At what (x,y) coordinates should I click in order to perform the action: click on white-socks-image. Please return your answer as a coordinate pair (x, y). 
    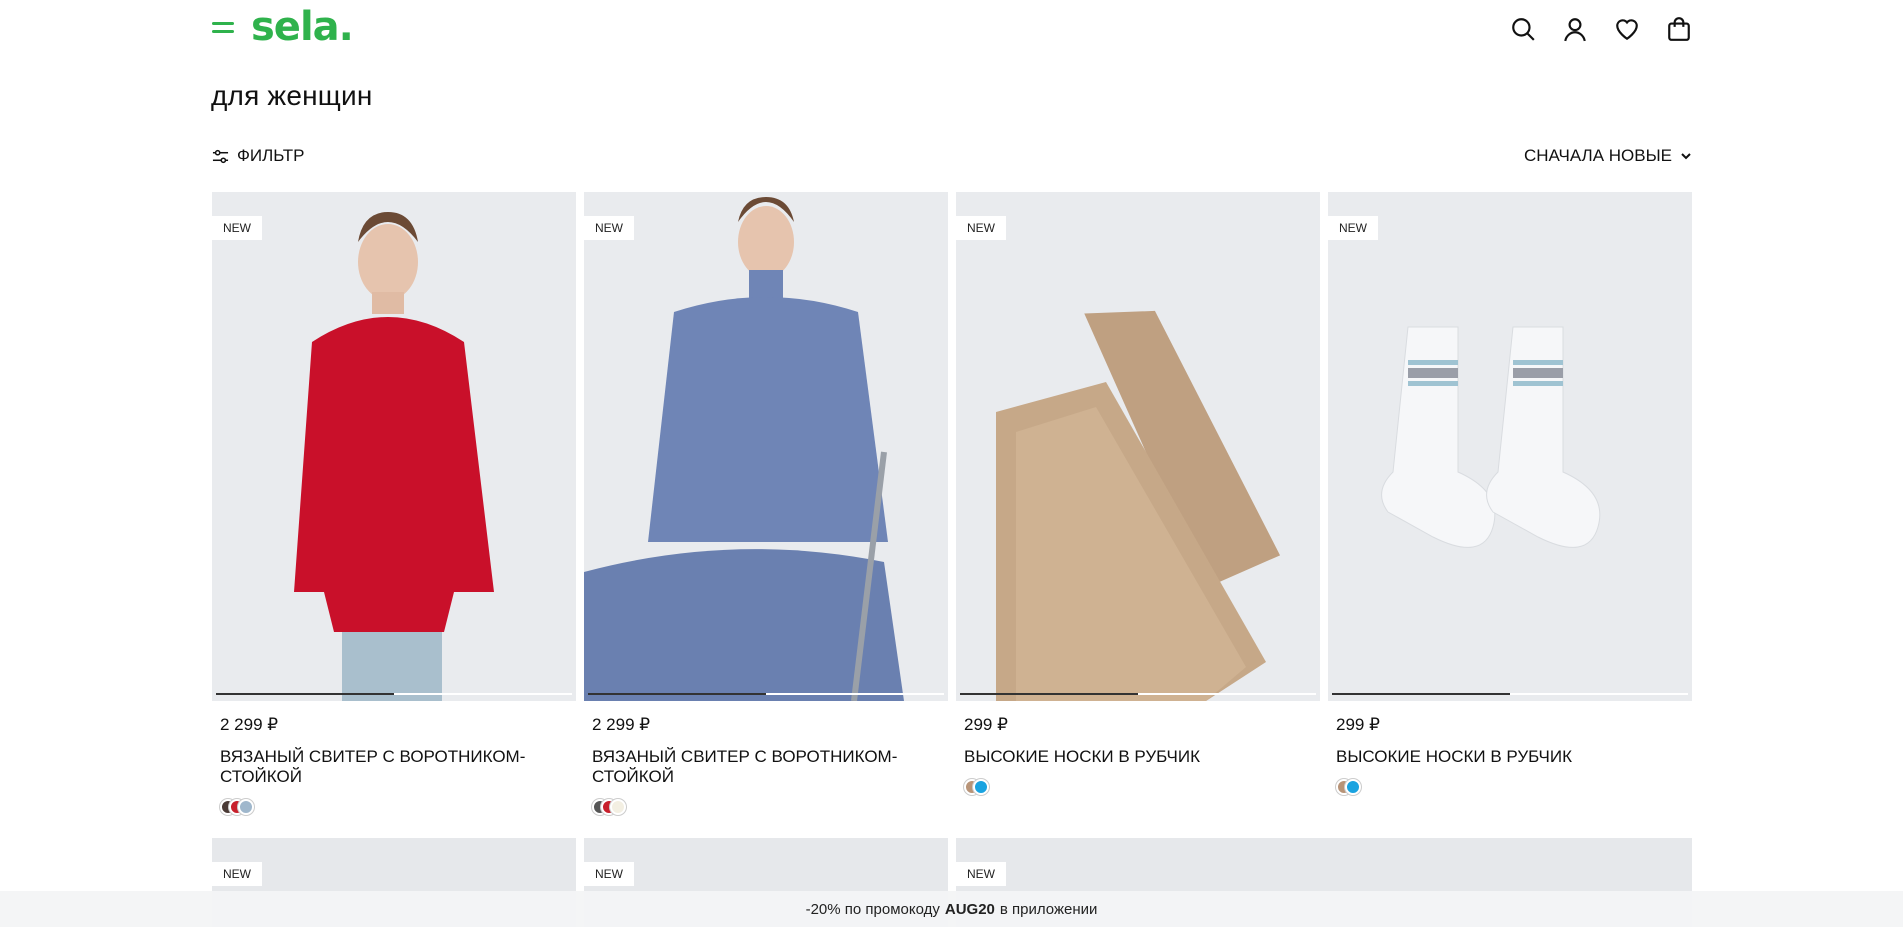
    Looking at the image, I should click on (1510, 446).